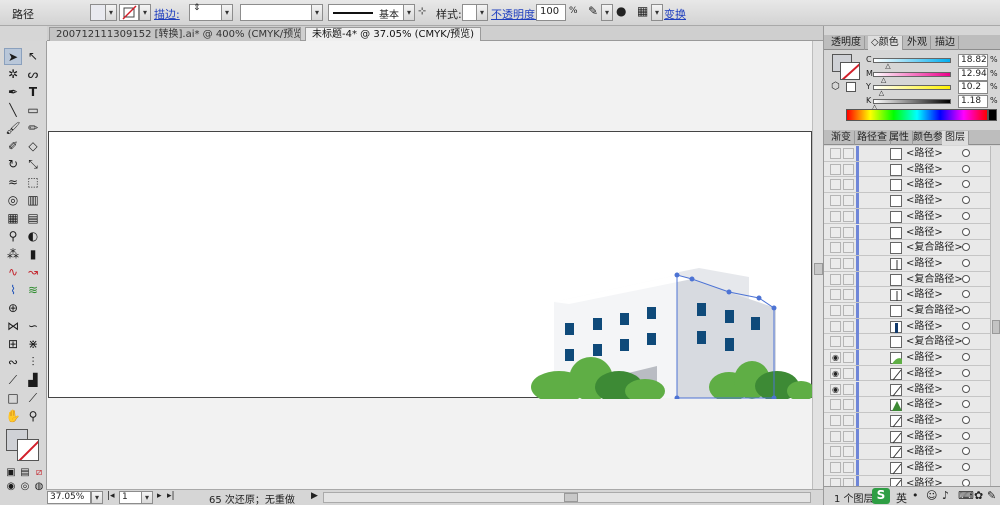 The width and height of the screenshot is (1000, 505). What do you see at coordinates (69, 497) in the screenshot?
I see `zoom-field: 37.05%` at bounding box center [69, 497].